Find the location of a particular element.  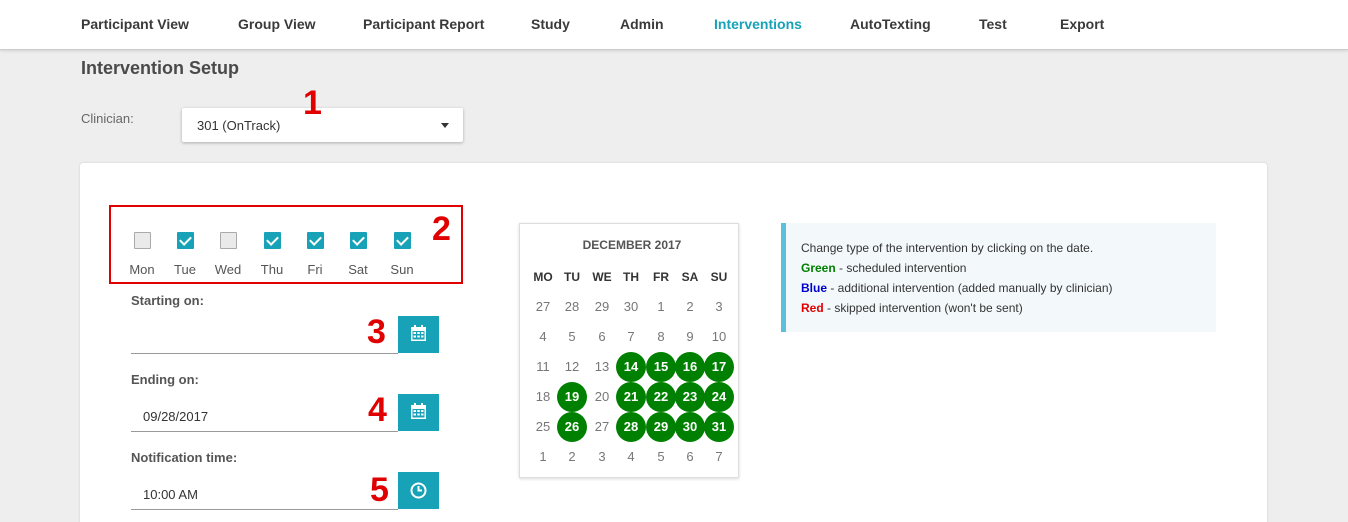

nav-study: Study is located at coordinates (550, 24).